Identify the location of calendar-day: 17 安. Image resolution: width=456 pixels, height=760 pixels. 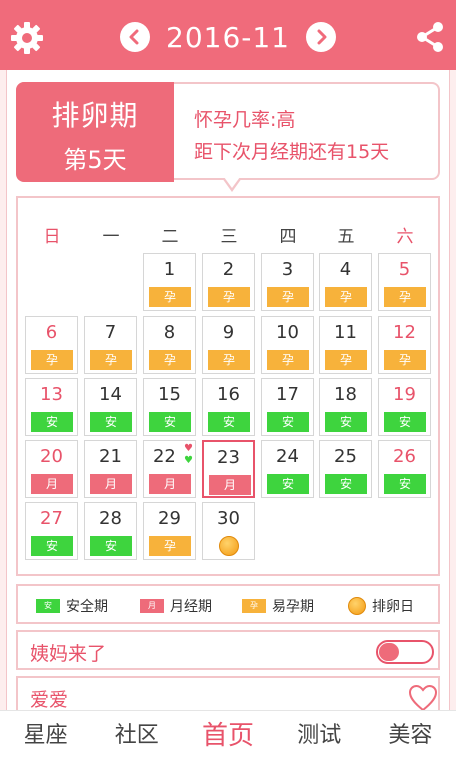
(287, 407).